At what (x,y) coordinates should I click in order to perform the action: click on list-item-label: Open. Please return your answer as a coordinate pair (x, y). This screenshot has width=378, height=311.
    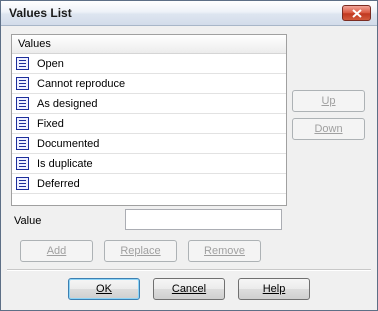
    Looking at the image, I should click on (50, 64).